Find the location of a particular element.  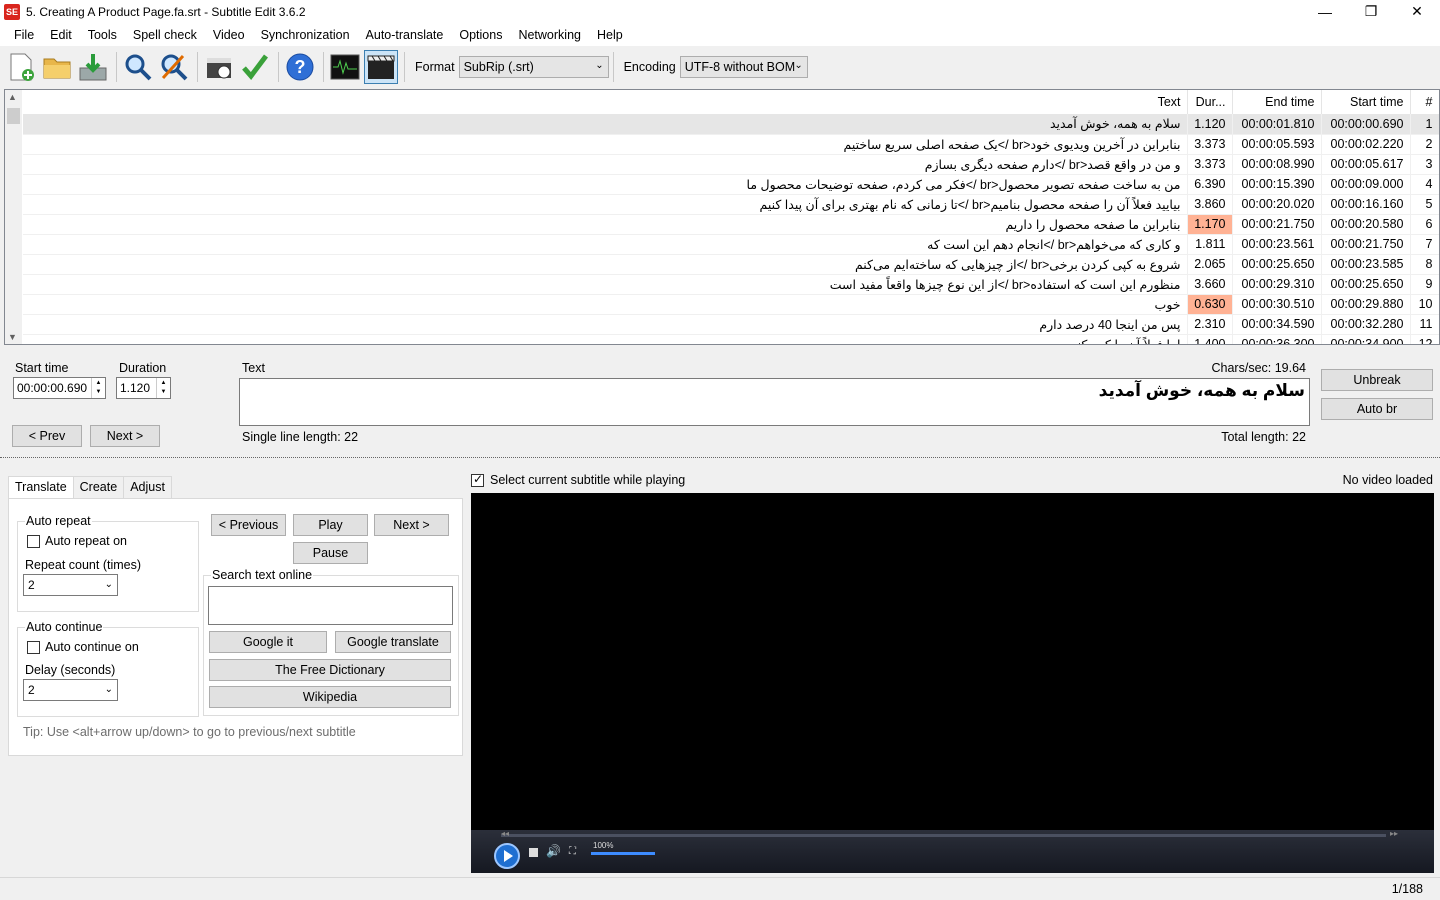

select-current-subtitle-checkbox is located at coordinates (477, 479).